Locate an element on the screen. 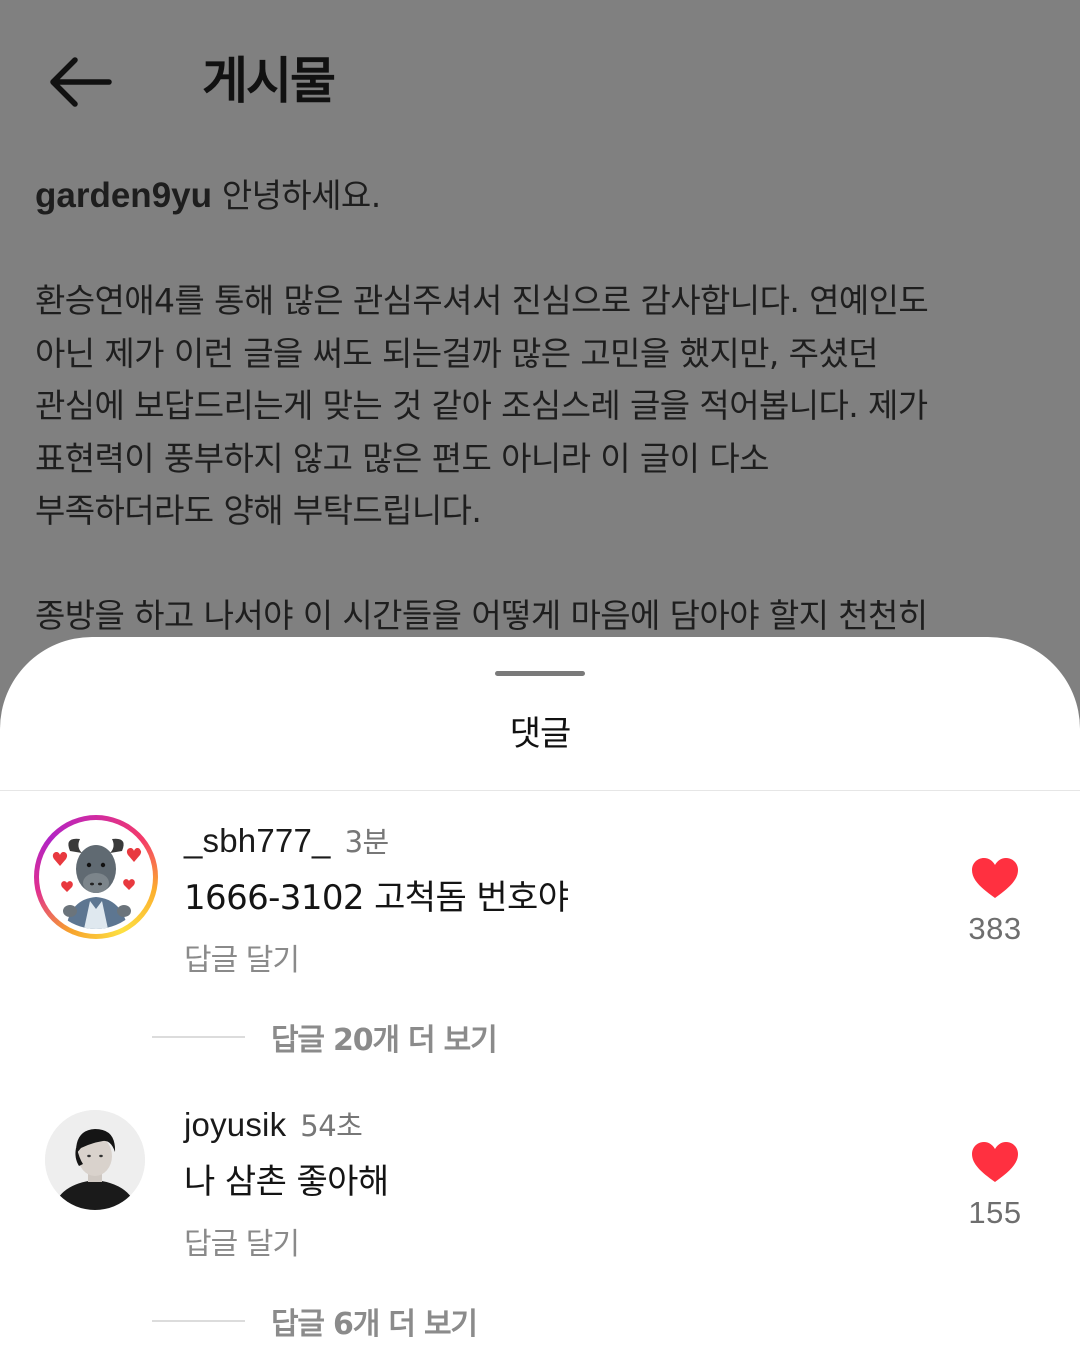  like-count: 383 is located at coordinates (995, 928).